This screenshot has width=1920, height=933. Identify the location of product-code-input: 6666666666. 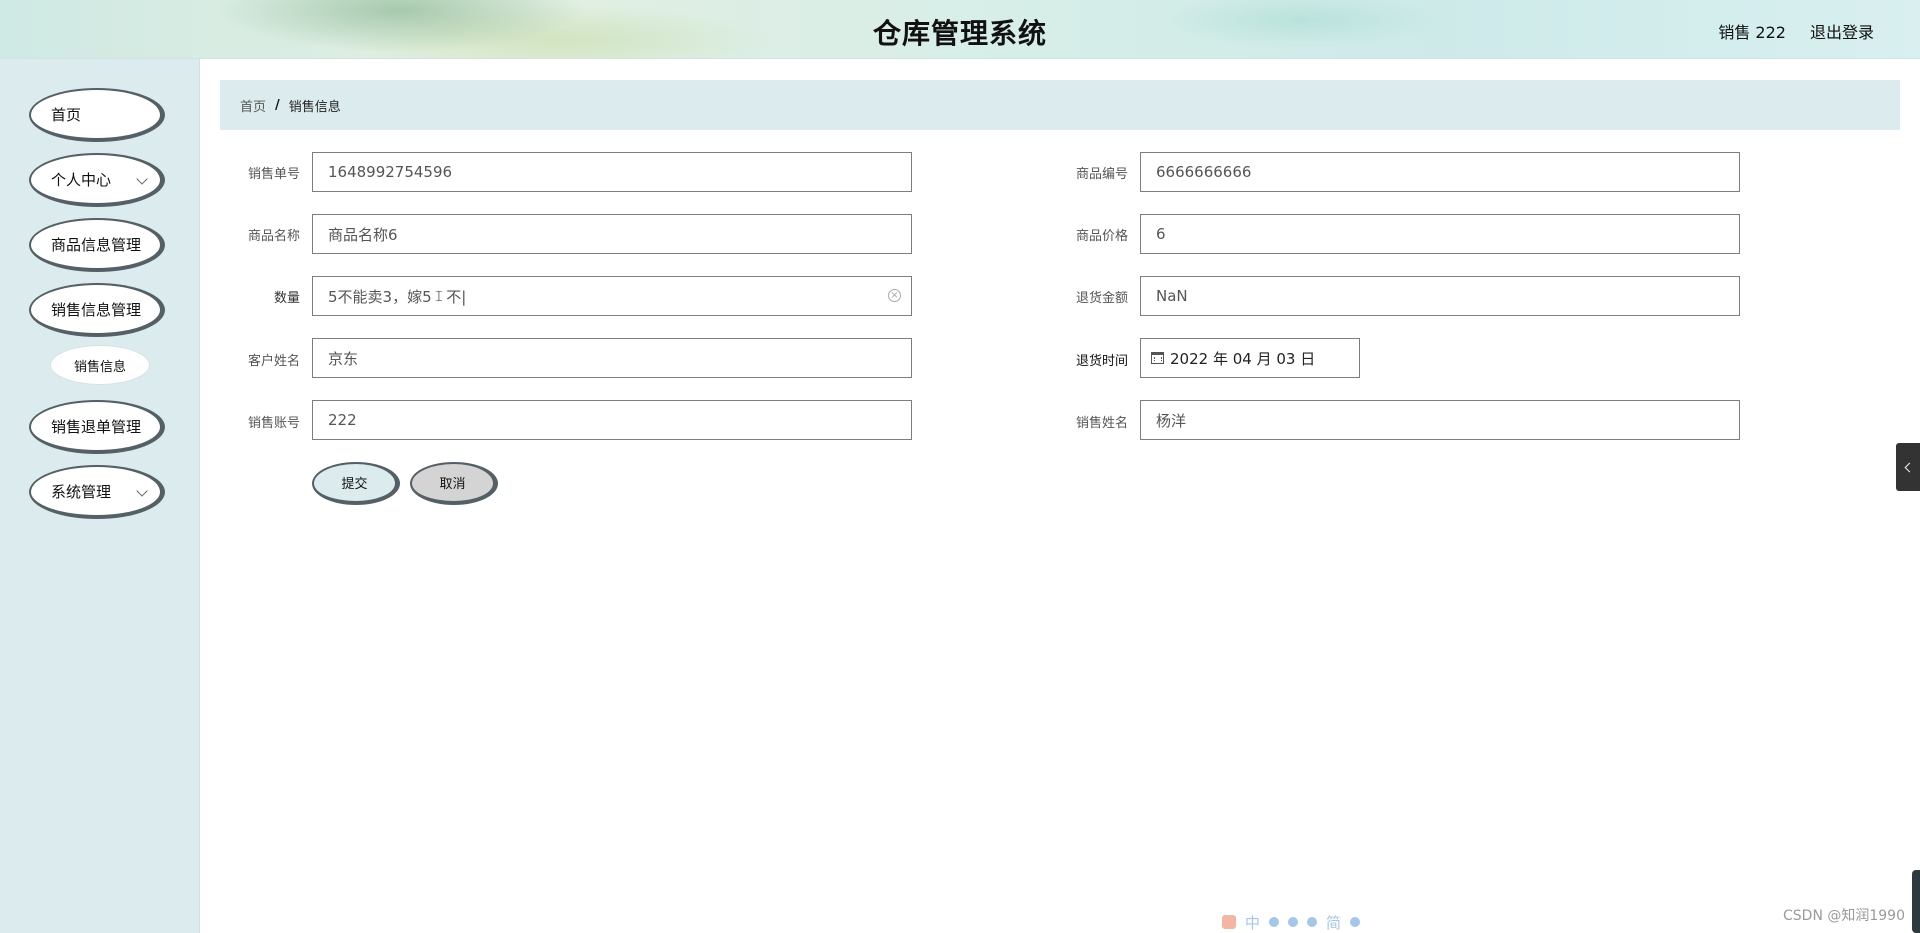
(1440, 172).